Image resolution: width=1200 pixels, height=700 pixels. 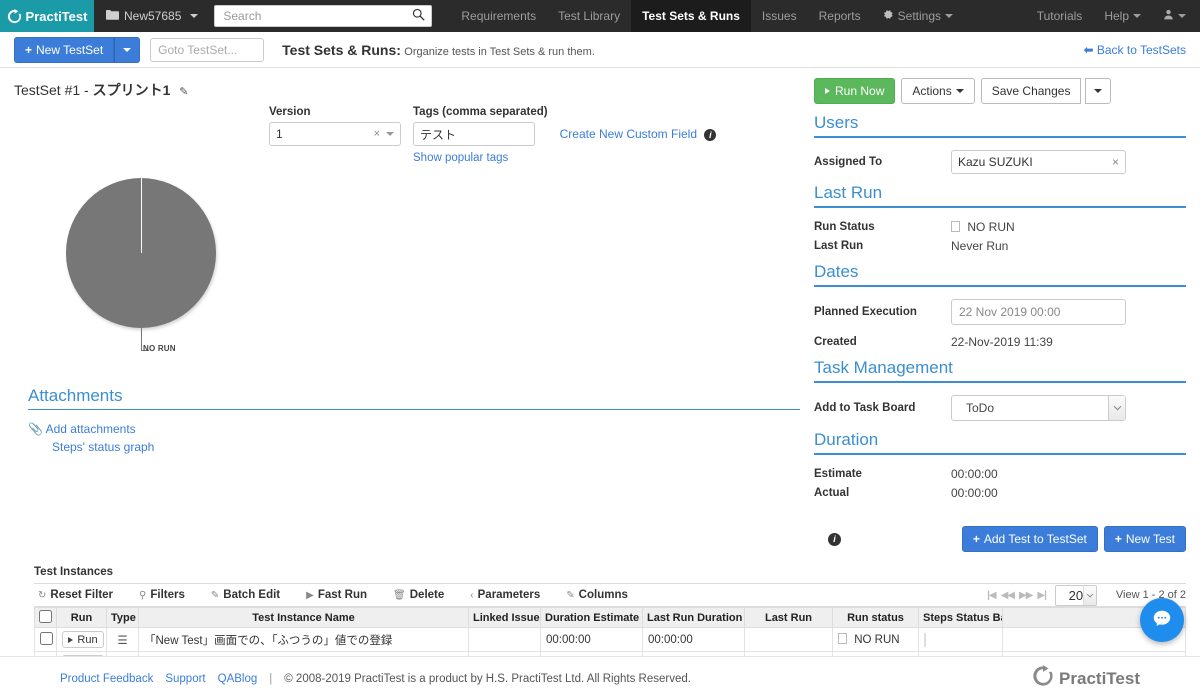 I want to click on new-testset-dropdown-button, so click(x=127, y=49).